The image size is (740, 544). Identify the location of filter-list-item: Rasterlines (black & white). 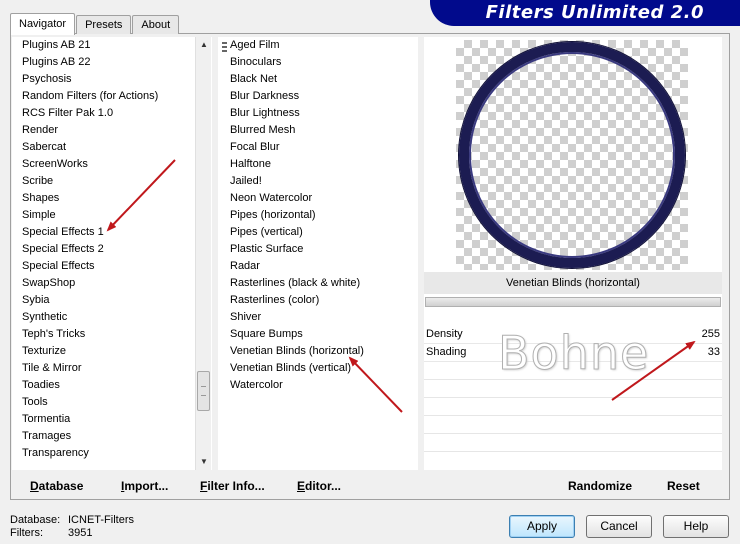
(318, 283).